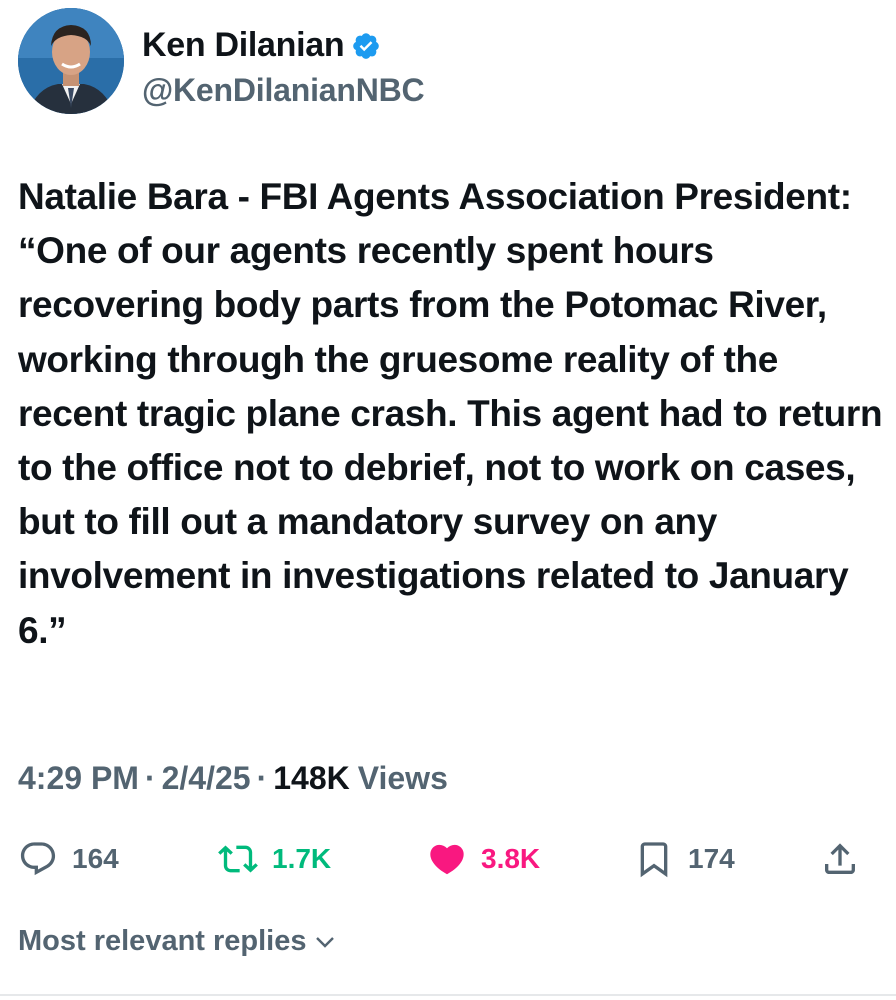 The width and height of the screenshot is (896, 1000). I want to click on share-button, so click(840, 859).